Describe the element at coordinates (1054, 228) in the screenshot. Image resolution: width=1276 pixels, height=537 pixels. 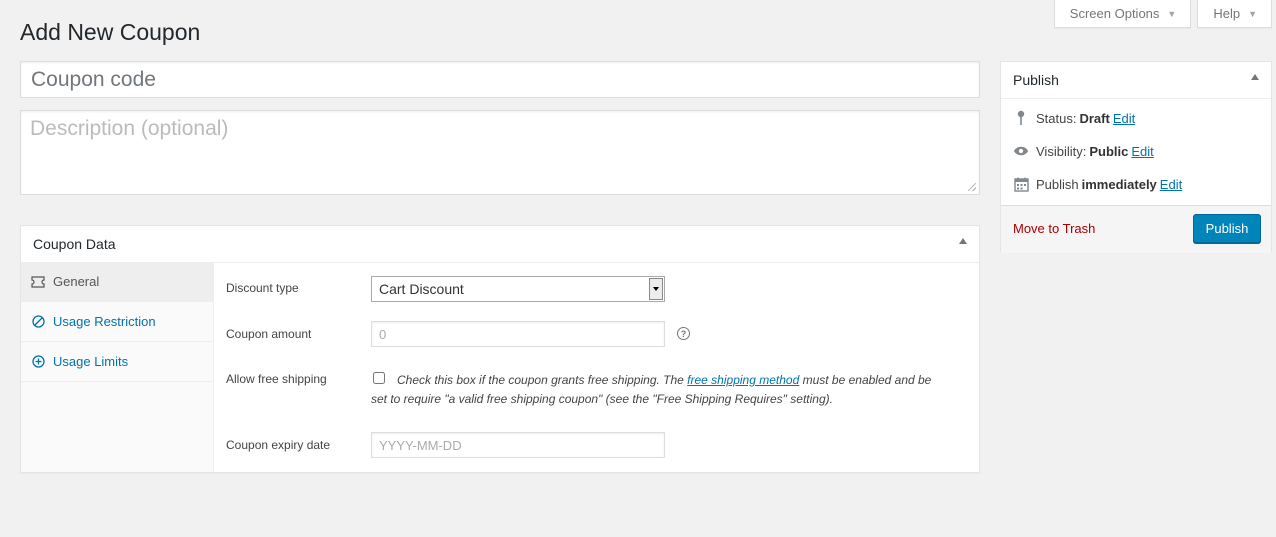
I see `move-to-trash-link: Move to Trash` at that location.